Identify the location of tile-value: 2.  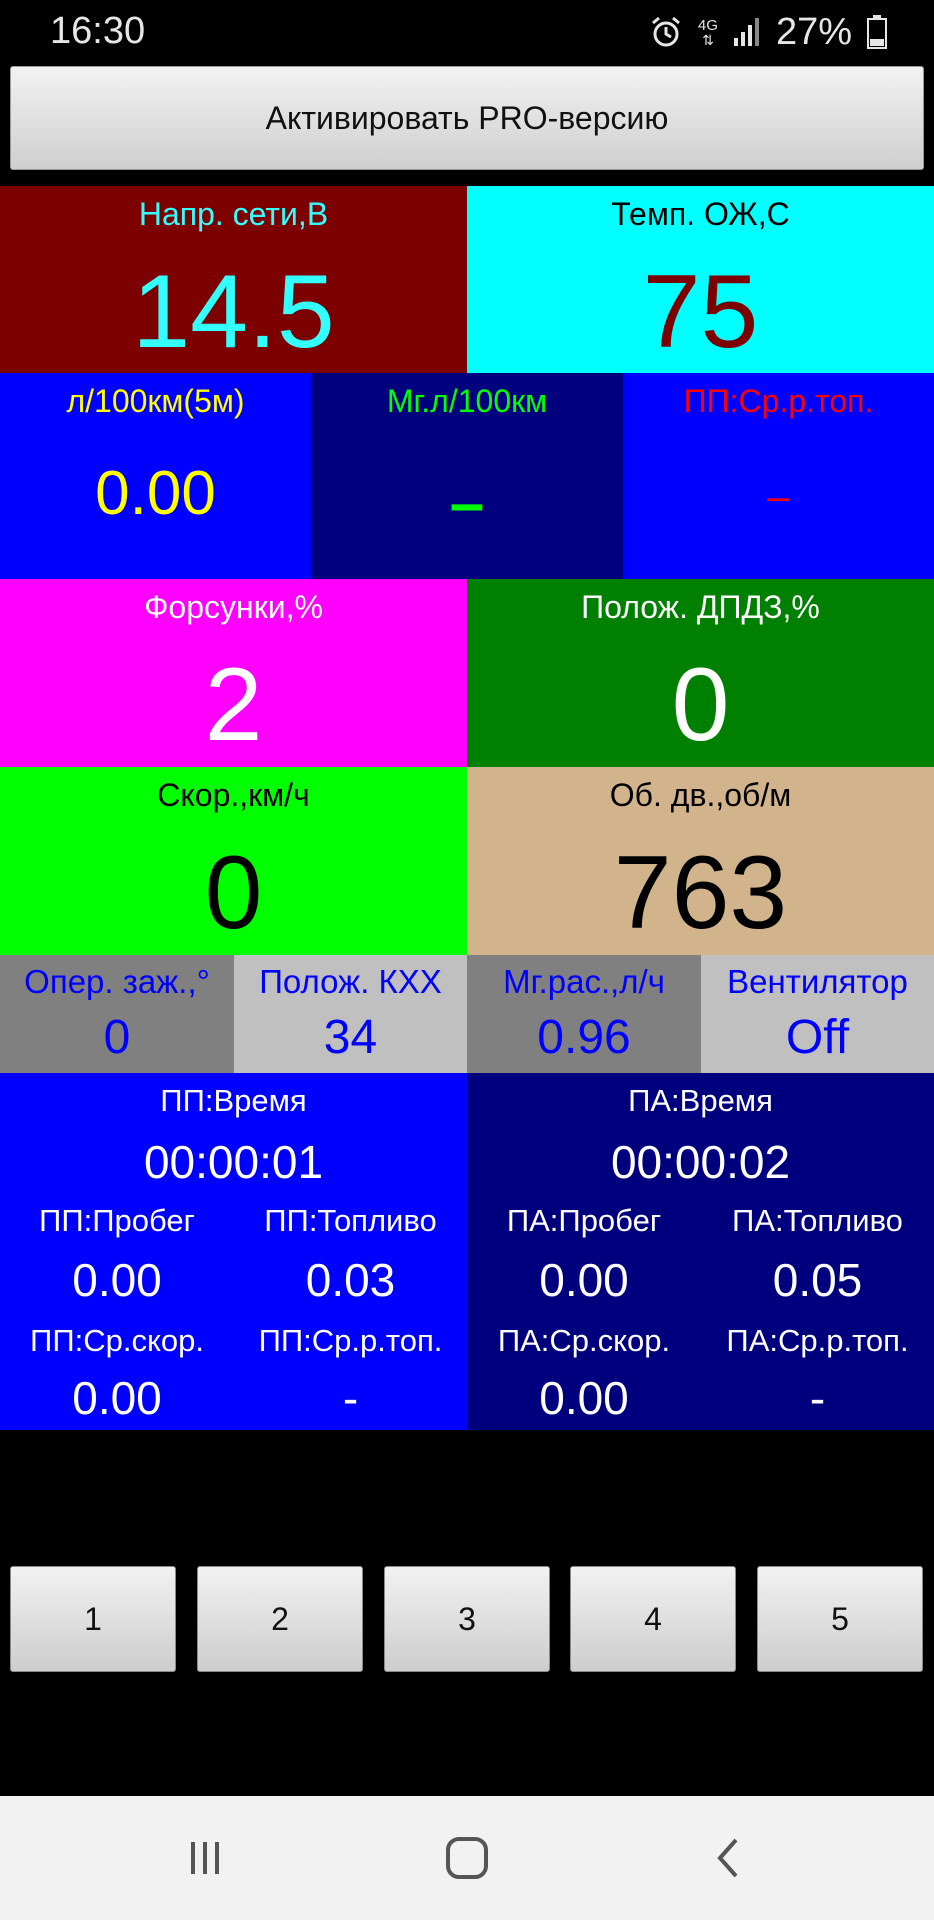
(233, 705).